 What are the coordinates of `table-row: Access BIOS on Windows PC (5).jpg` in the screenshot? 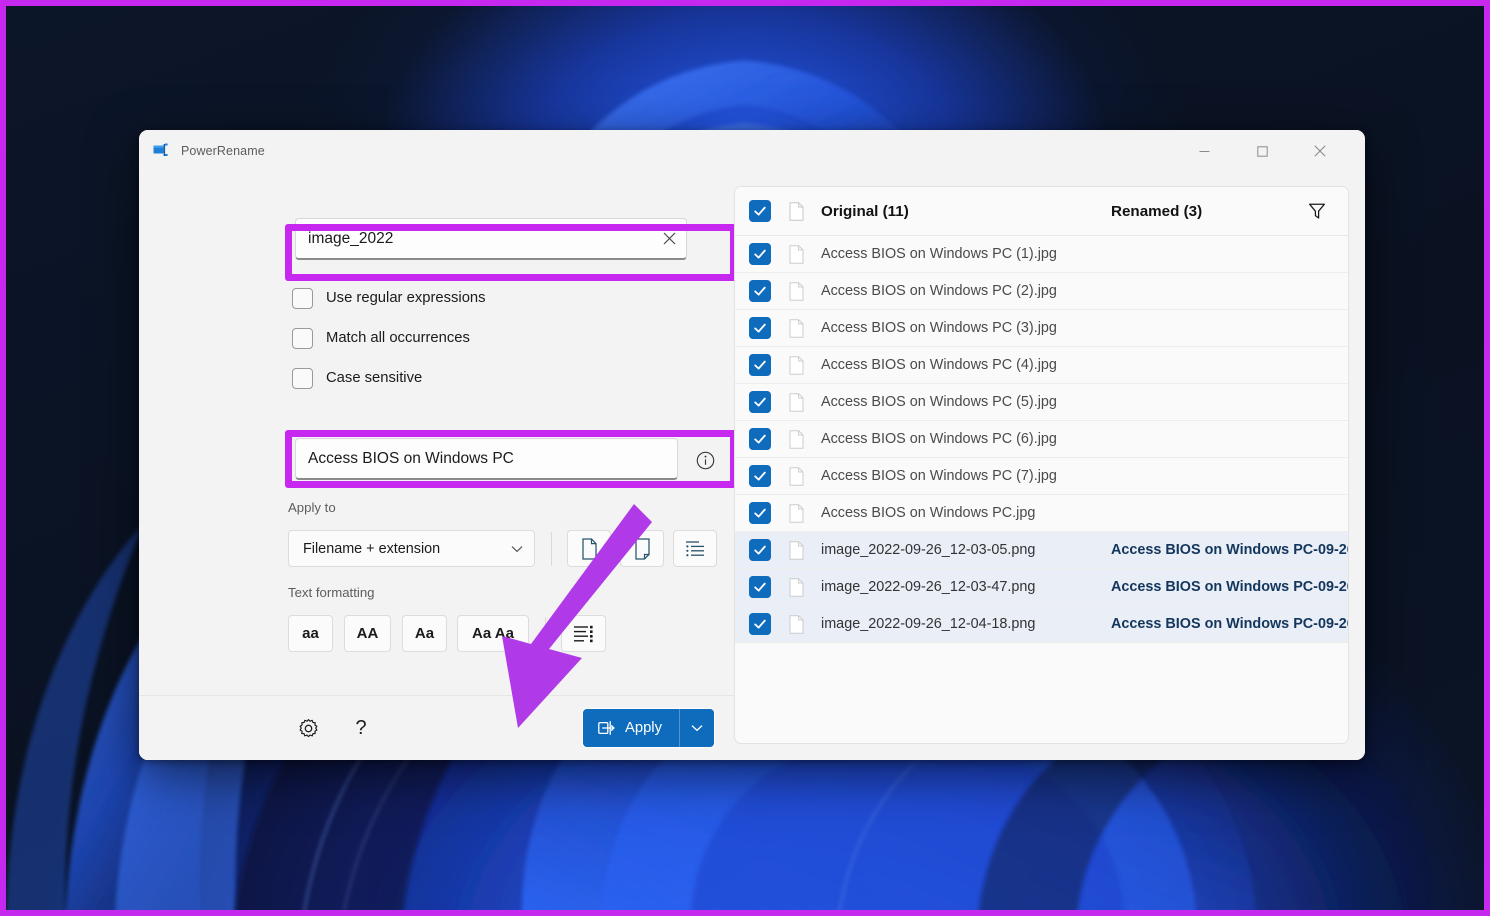 It's located at (1041, 402).